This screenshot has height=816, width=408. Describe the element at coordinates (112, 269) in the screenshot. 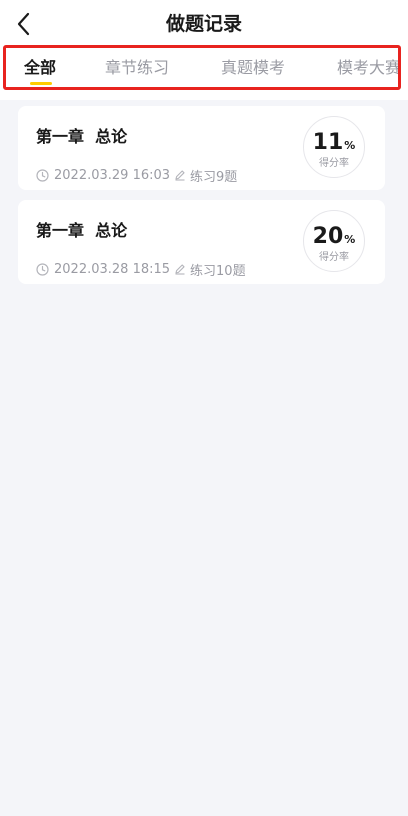

I see `record-date: 2022.03.28 18:15` at that location.